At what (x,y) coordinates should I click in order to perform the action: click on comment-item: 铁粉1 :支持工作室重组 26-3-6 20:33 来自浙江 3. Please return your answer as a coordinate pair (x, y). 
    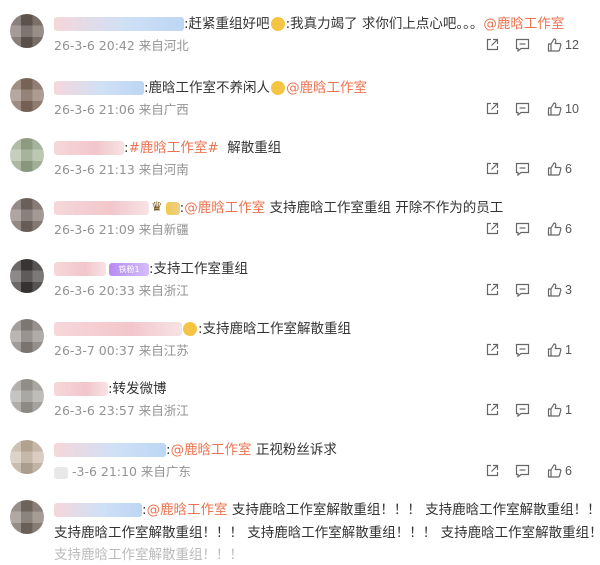
    Looking at the image, I should click on (300, 281).